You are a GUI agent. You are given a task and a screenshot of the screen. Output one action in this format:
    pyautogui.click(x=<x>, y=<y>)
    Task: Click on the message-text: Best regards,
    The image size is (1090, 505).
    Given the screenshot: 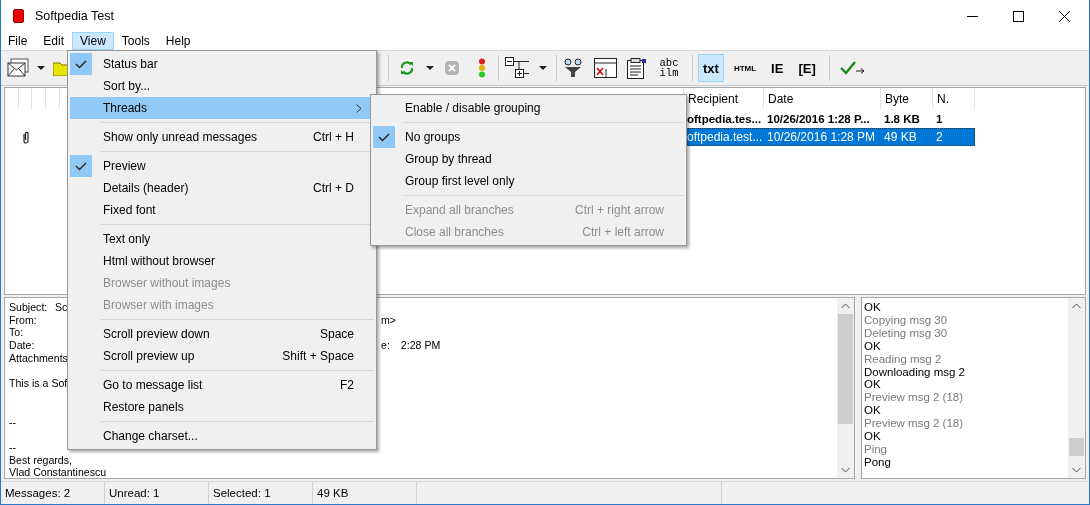 What is the action you would take?
    pyautogui.click(x=40, y=459)
    